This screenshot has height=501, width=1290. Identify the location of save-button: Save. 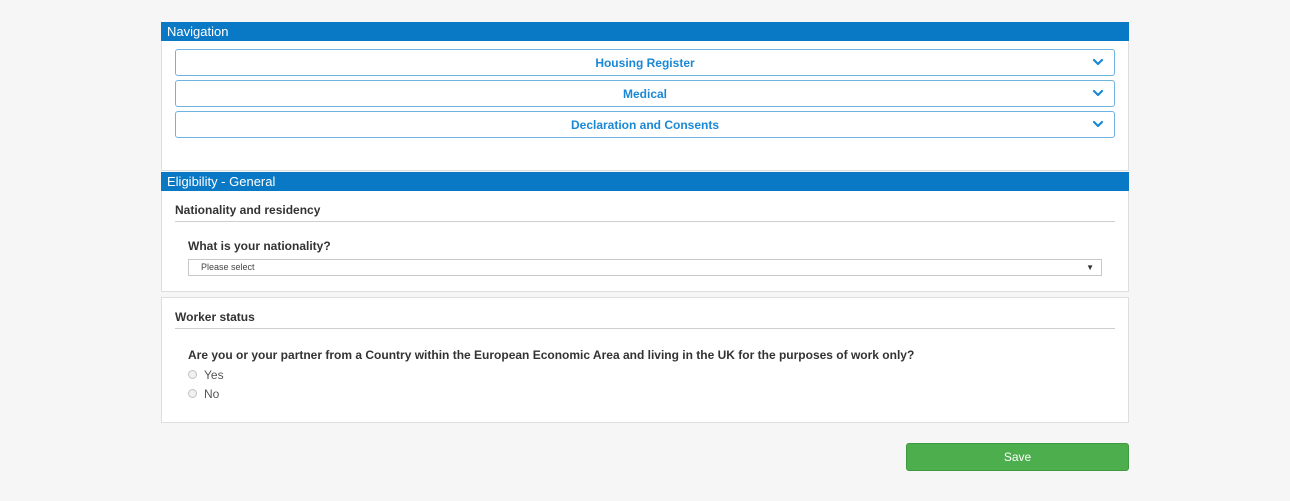
(1017, 457).